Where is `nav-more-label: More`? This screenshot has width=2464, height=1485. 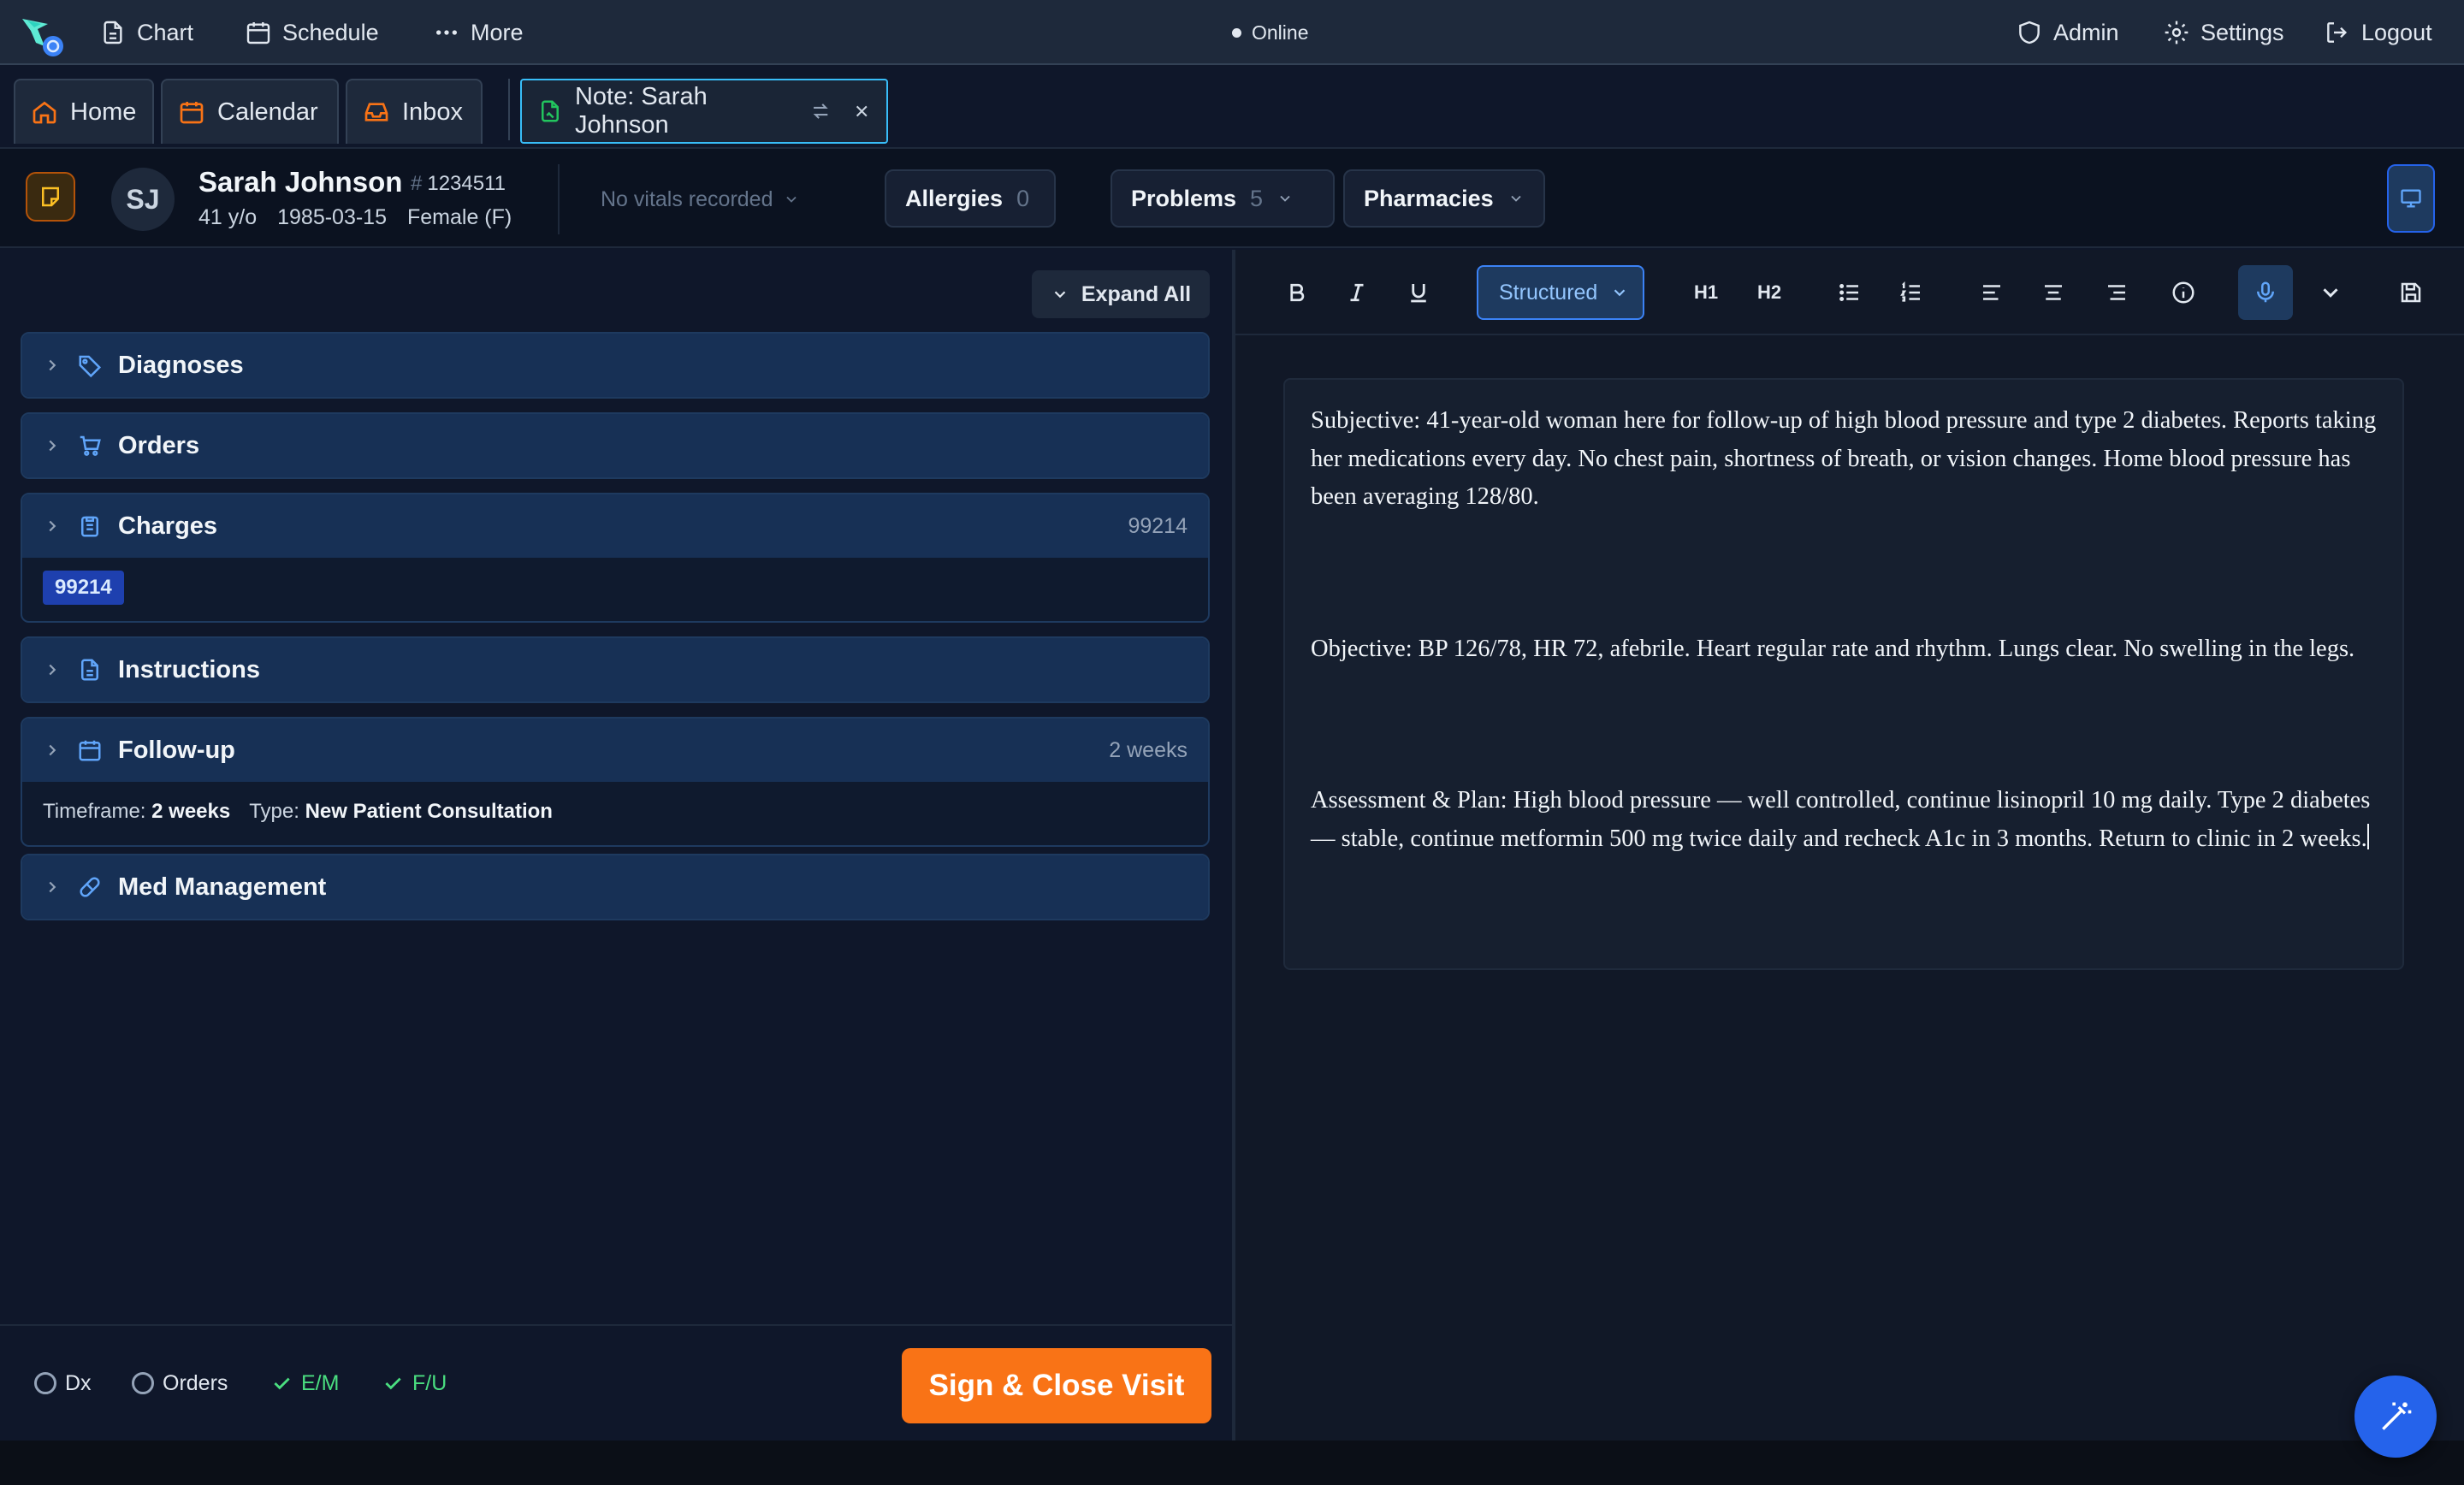
nav-more-label: More is located at coordinates (497, 32).